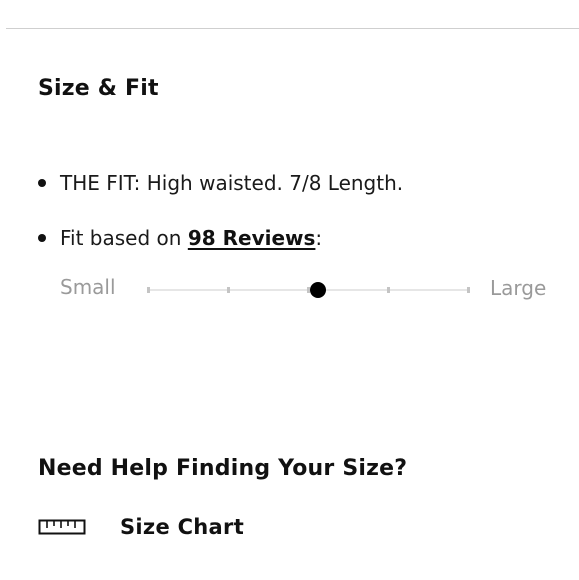 This screenshot has width=579, height=580. I want to click on fit-description-item: THE FIT: High waisted. 7/8 Length., so click(220, 183).